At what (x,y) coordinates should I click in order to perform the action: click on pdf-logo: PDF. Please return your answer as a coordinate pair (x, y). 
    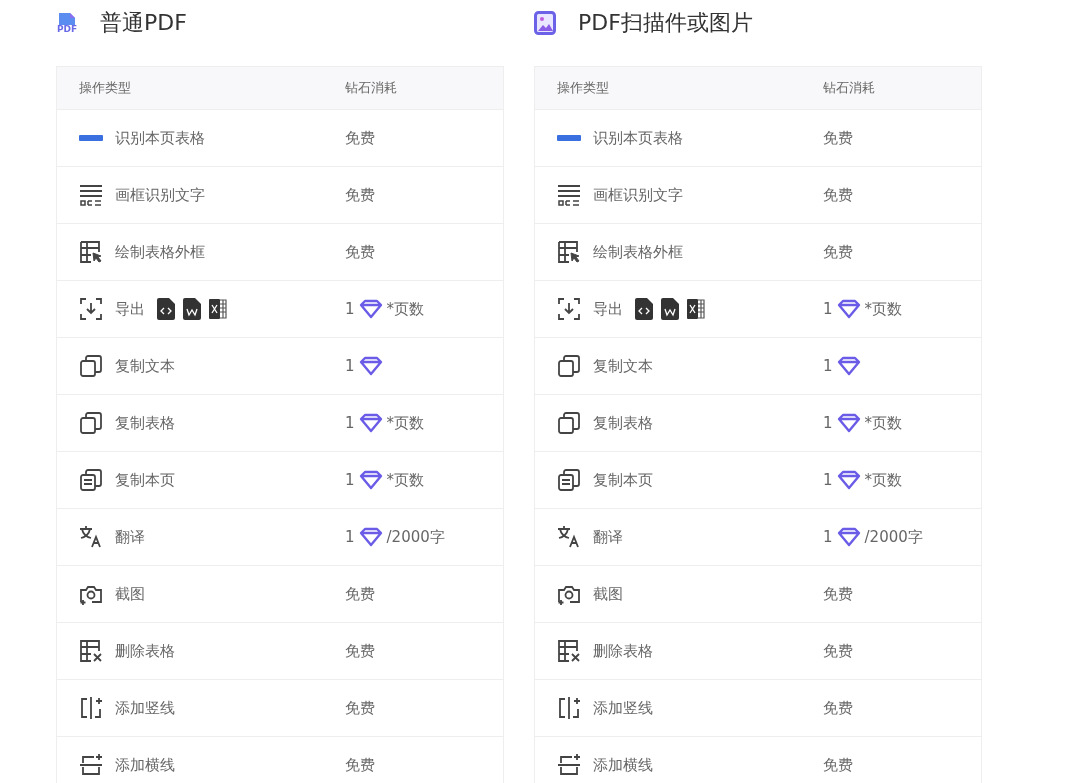
    Looking at the image, I should click on (67, 23).